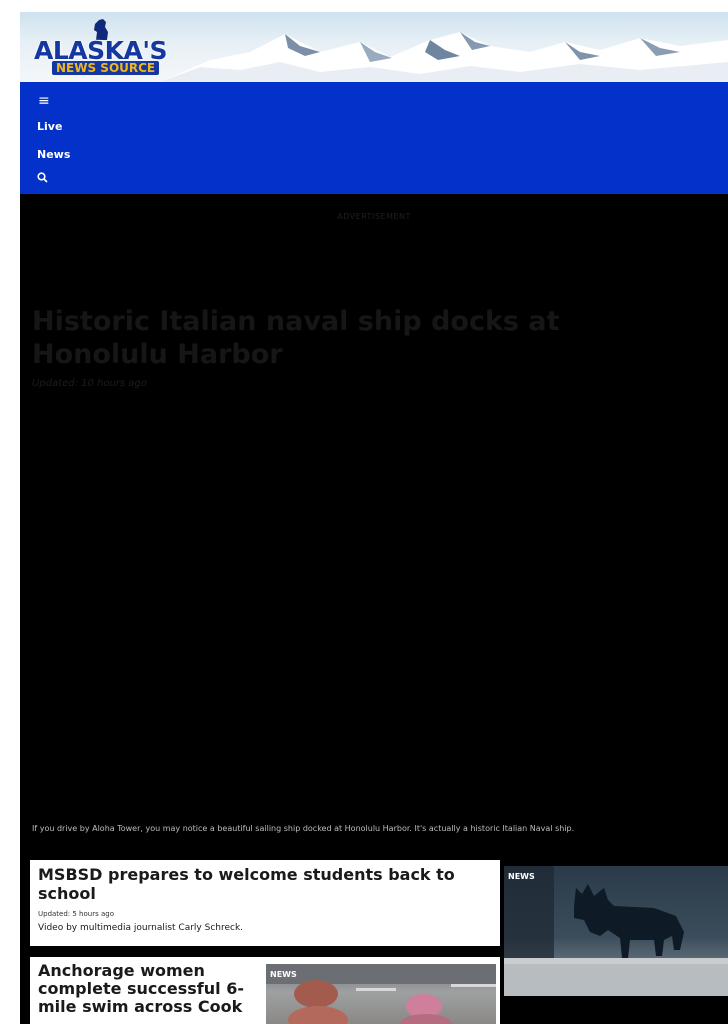 The height and width of the screenshot is (1024, 728). I want to click on moose-sign-image, so click(616, 931).